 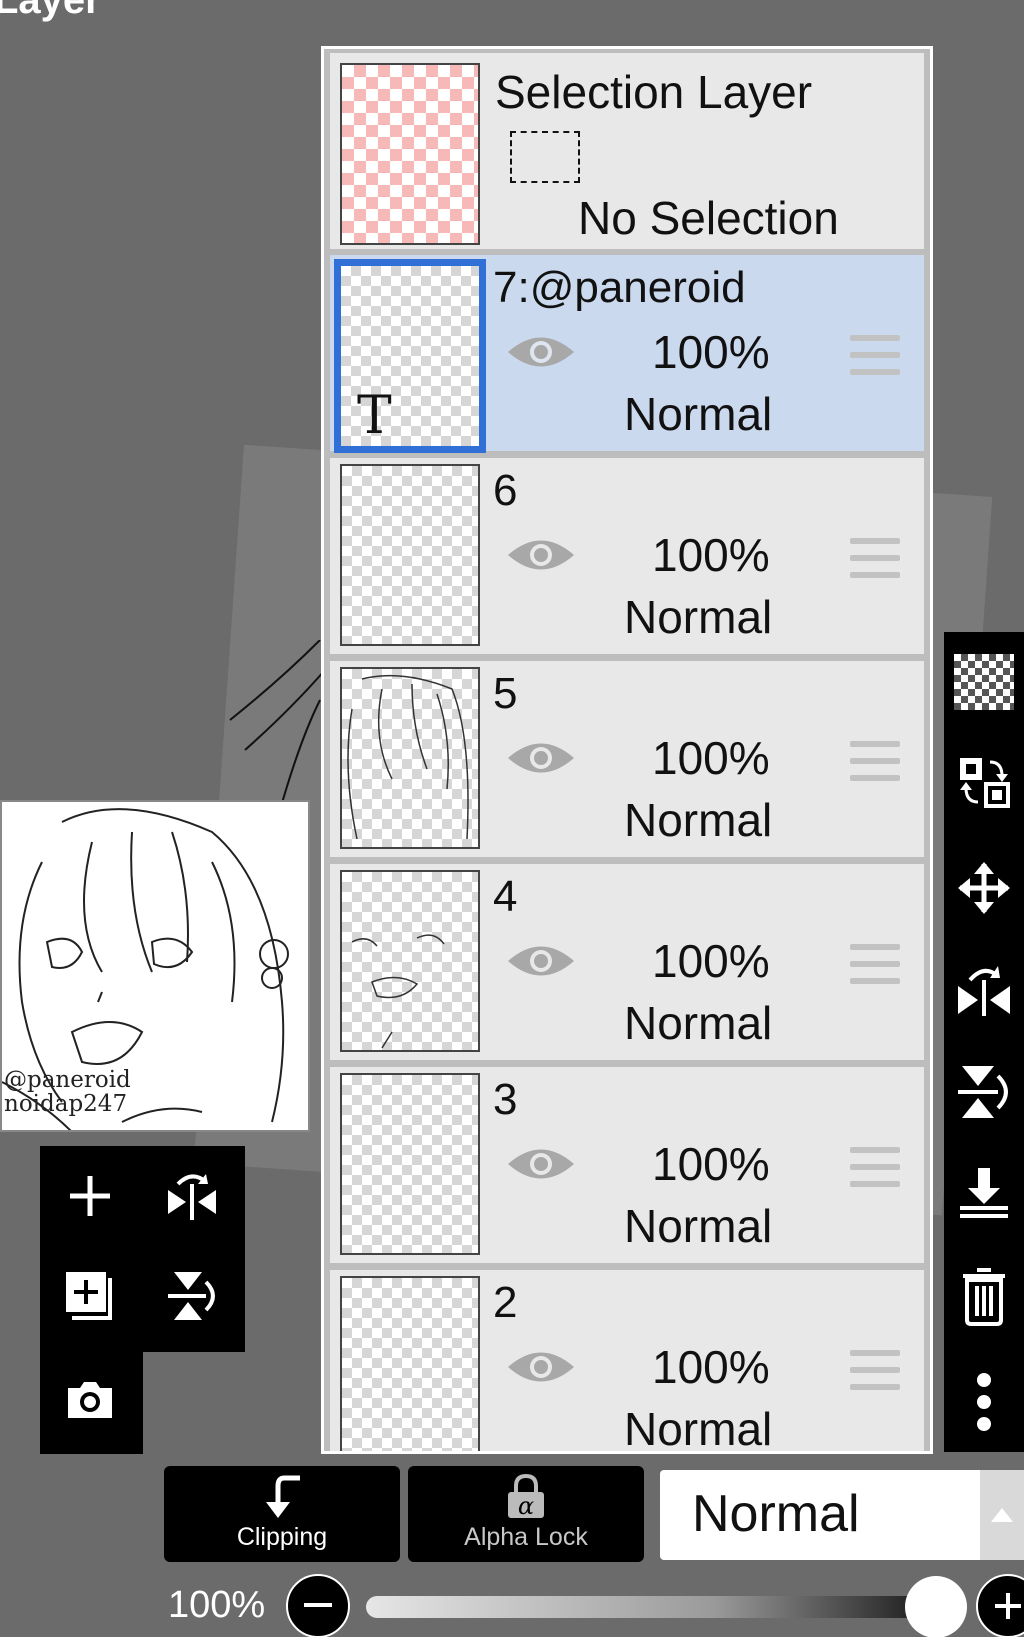 I want to click on canvas-sketch, so click(x=277, y=725).